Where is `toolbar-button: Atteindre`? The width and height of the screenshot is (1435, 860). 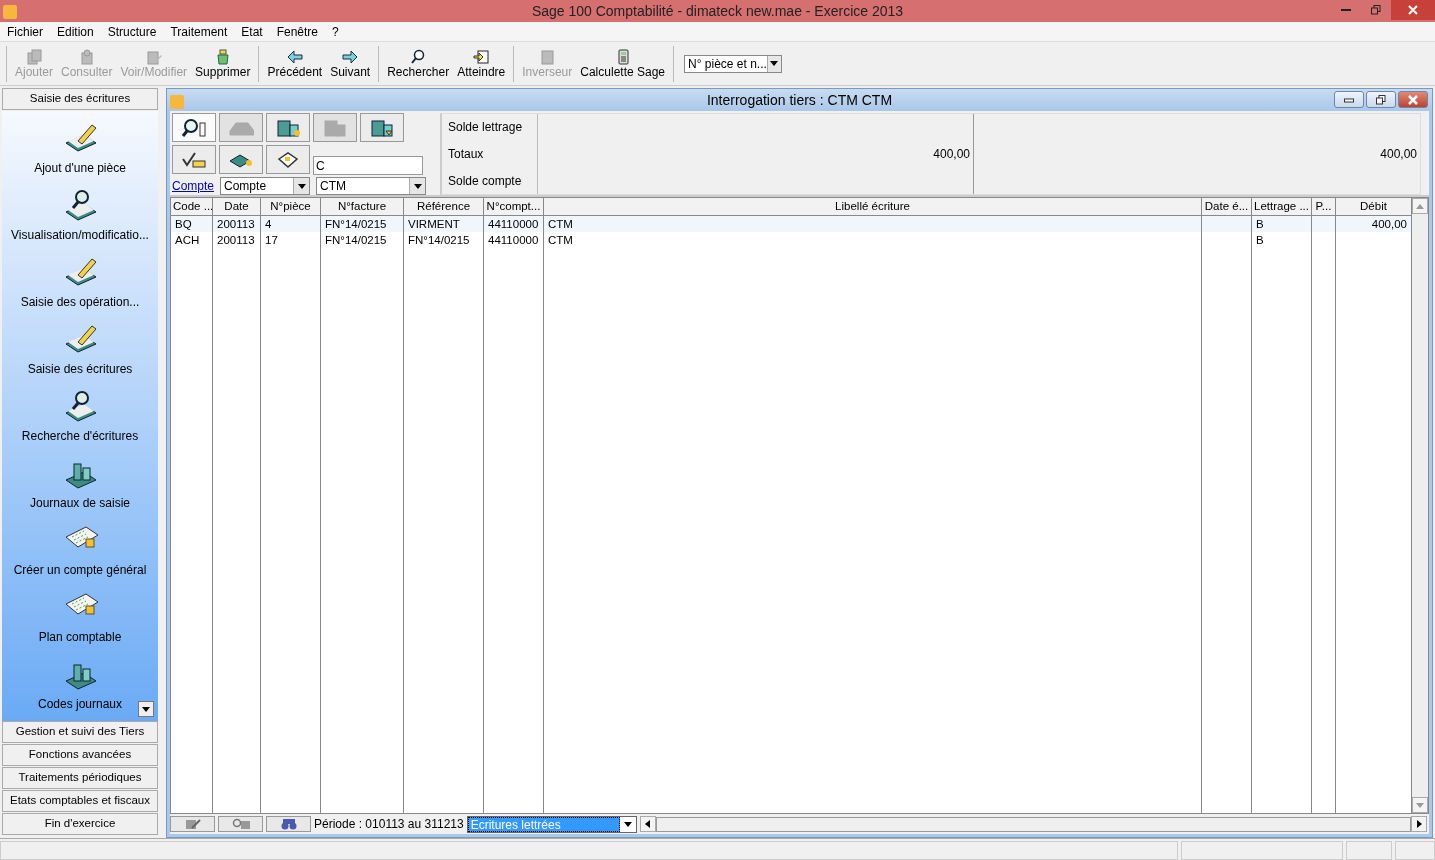
toolbar-button: Atteindre is located at coordinates (481, 63).